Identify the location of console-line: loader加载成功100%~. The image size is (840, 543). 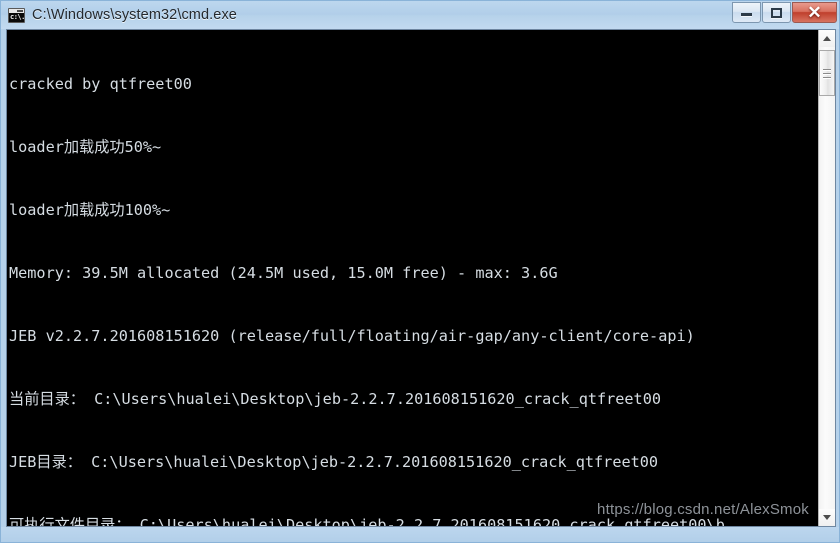
(90, 210).